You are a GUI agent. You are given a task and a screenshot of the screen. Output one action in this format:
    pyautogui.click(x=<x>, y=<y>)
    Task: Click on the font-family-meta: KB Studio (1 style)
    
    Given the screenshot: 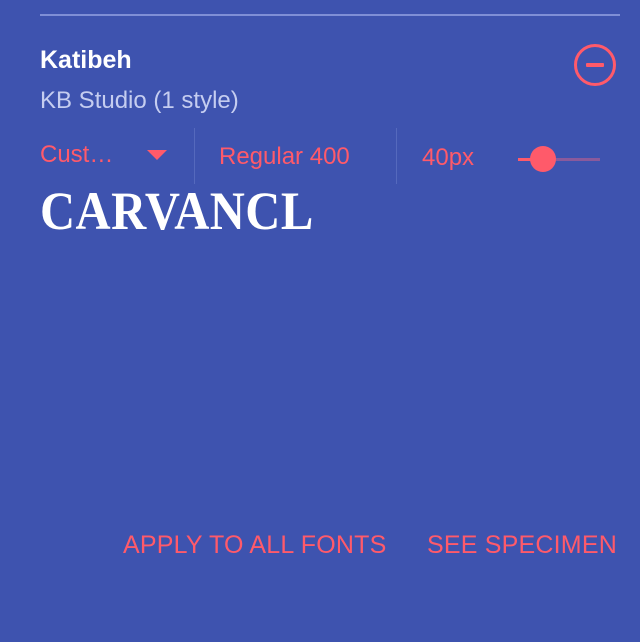 What is the action you would take?
    pyautogui.click(x=139, y=100)
    